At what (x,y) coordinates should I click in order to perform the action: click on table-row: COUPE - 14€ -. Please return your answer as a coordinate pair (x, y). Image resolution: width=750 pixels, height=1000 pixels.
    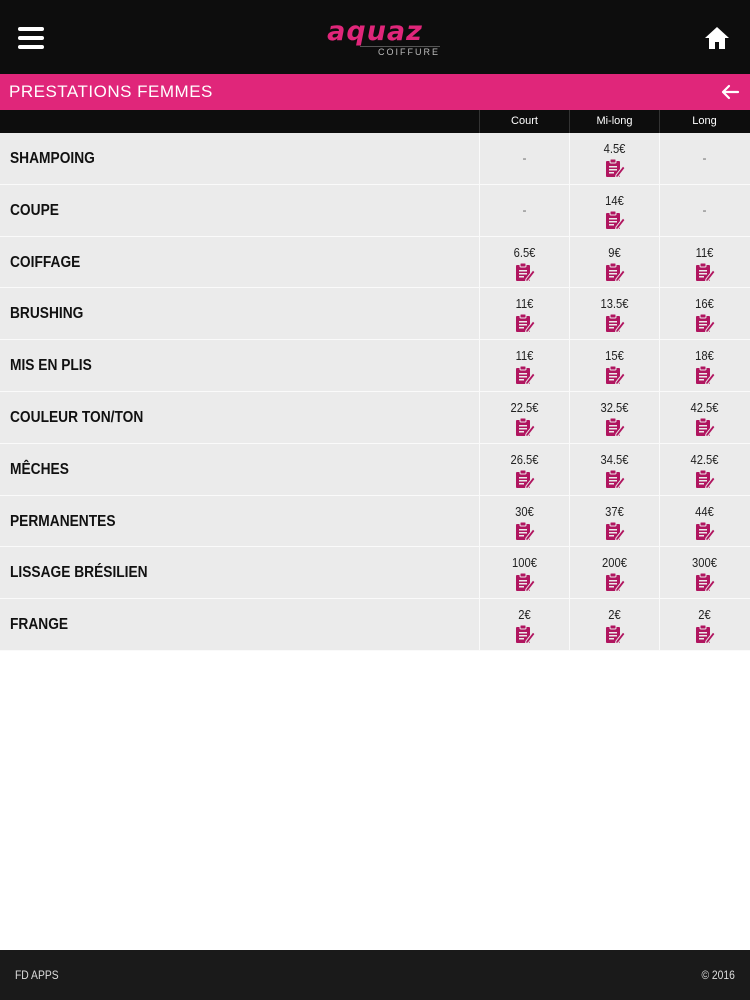
    Looking at the image, I should click on (375, 210).